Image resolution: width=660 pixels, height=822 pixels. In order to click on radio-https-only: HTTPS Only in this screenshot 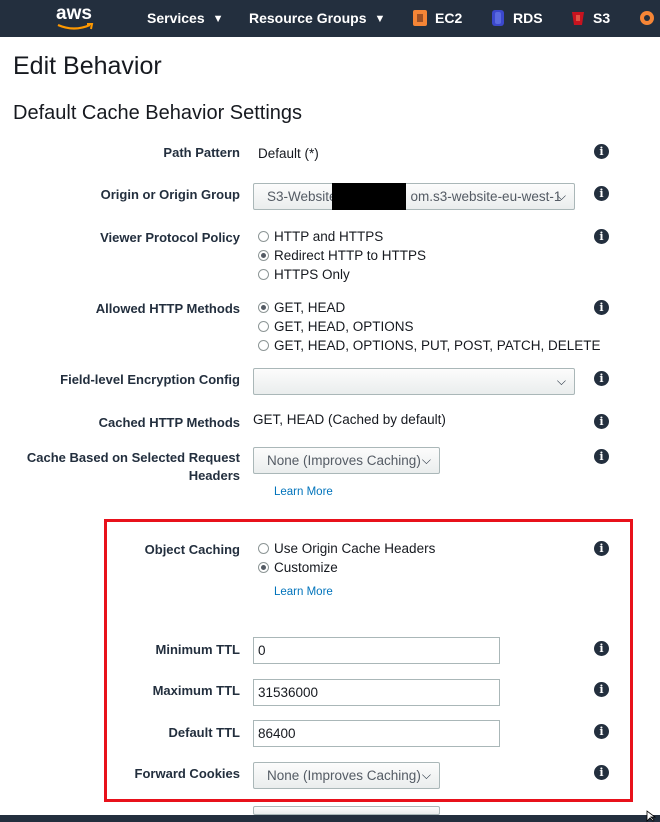, I will do `click(304, 274)`.